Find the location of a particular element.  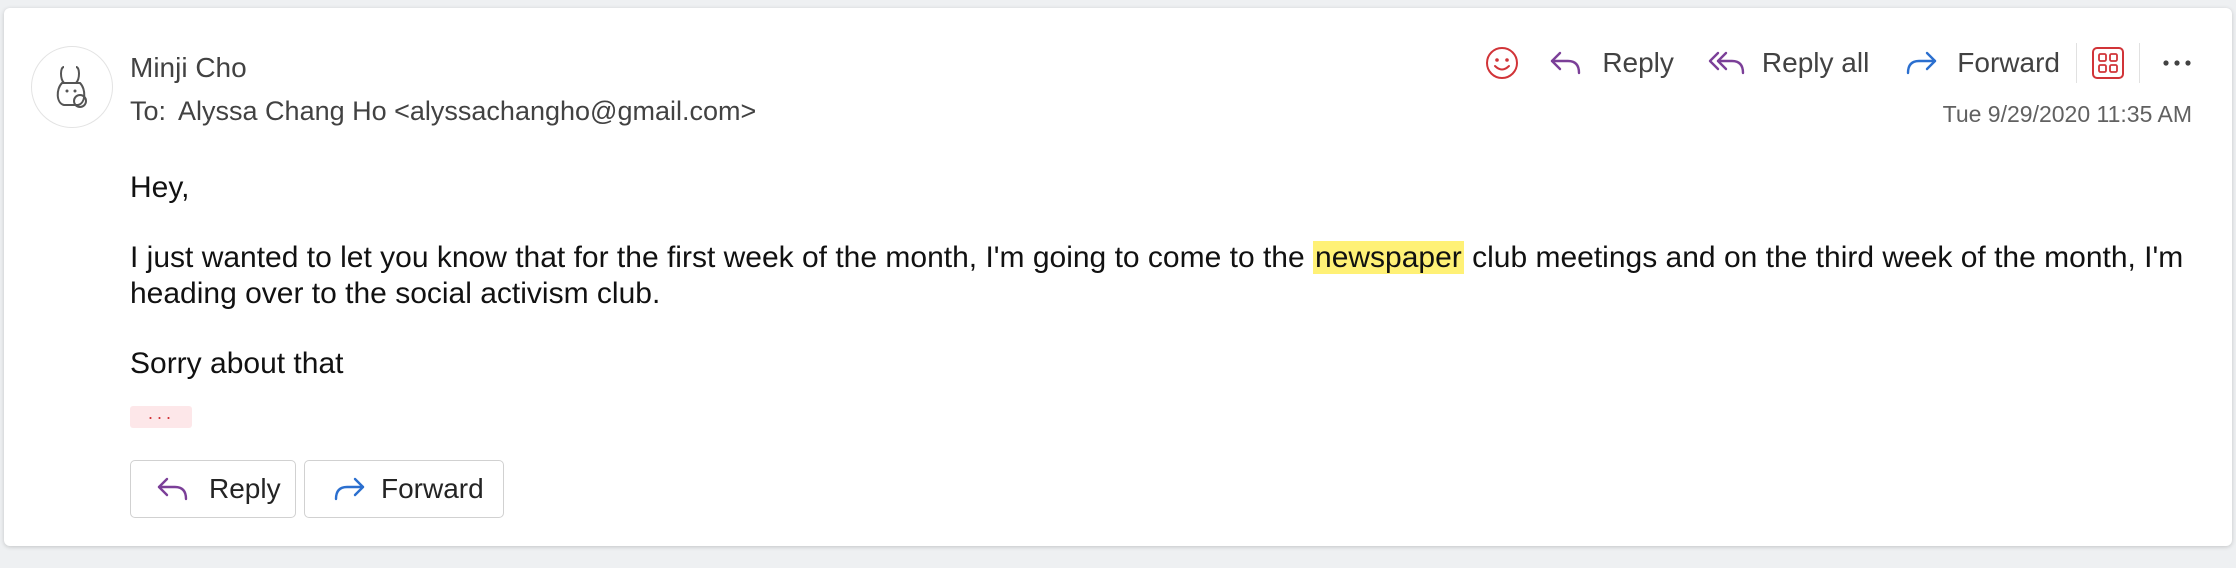

footer-reply-button: Reply is located at coordinates (213, 489).